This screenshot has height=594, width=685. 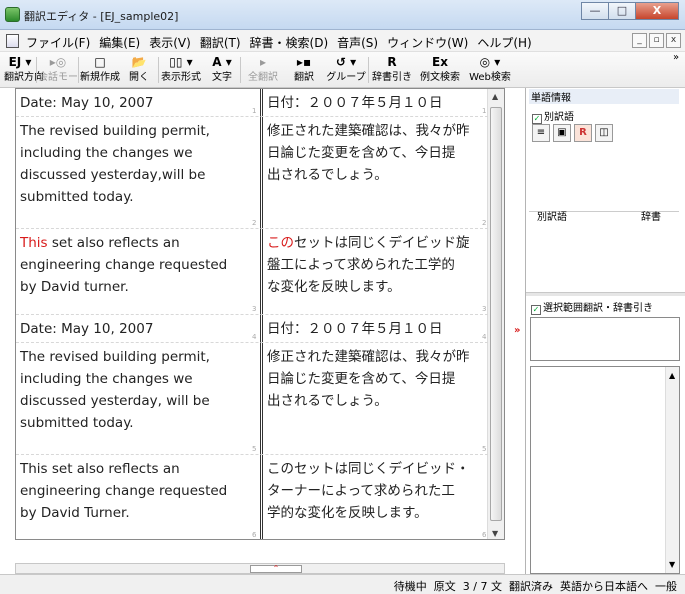 I want to click on document-icon, so click(x=12, y=41).